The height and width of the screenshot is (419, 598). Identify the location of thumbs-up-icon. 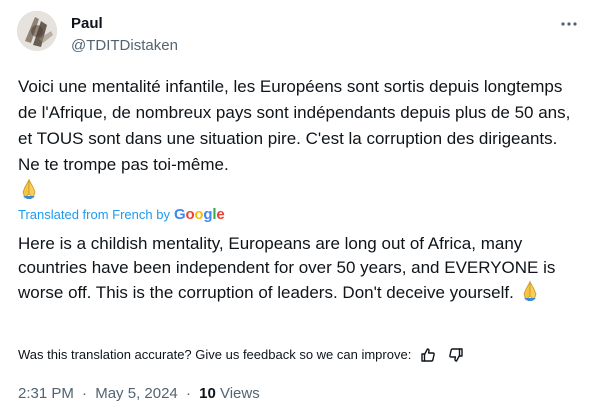
(428, 355).